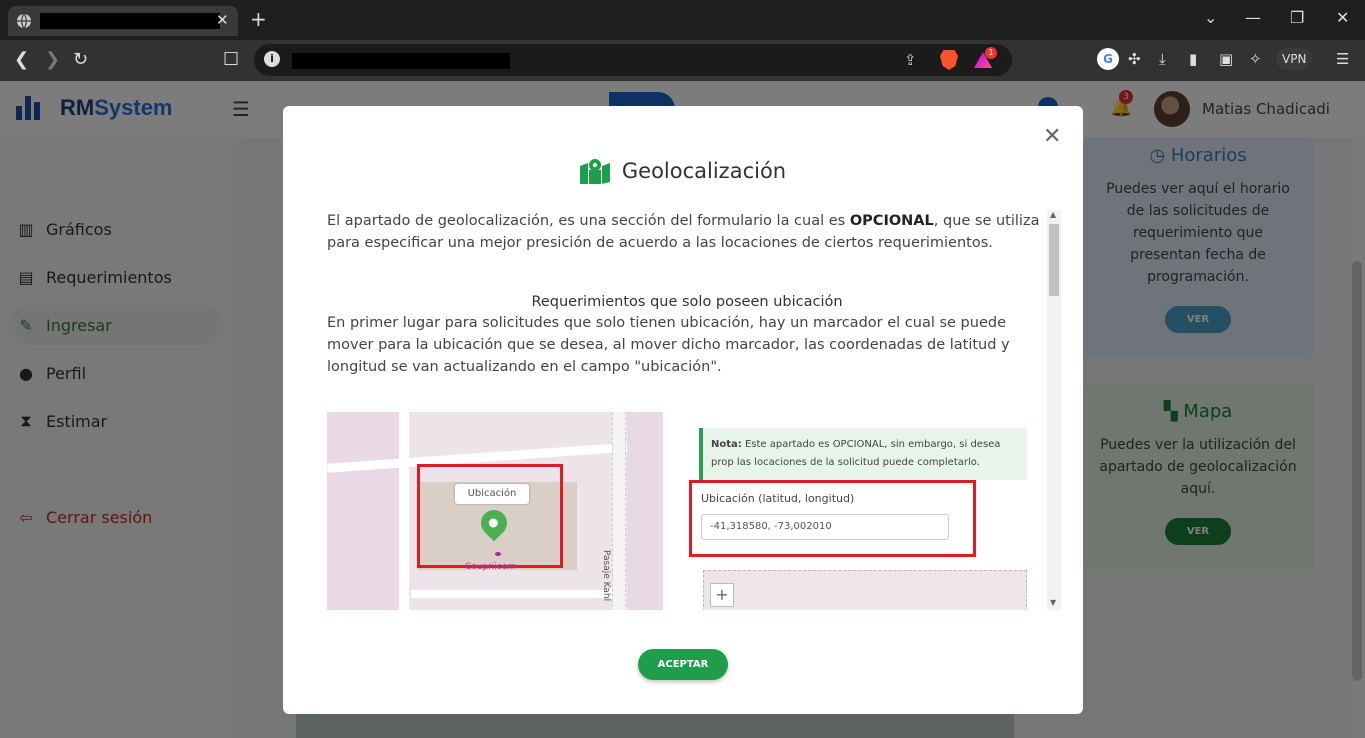 The height and width of the screenshot is (738, 1365). I want to click on new-tab-button: +, so click(258, 19).